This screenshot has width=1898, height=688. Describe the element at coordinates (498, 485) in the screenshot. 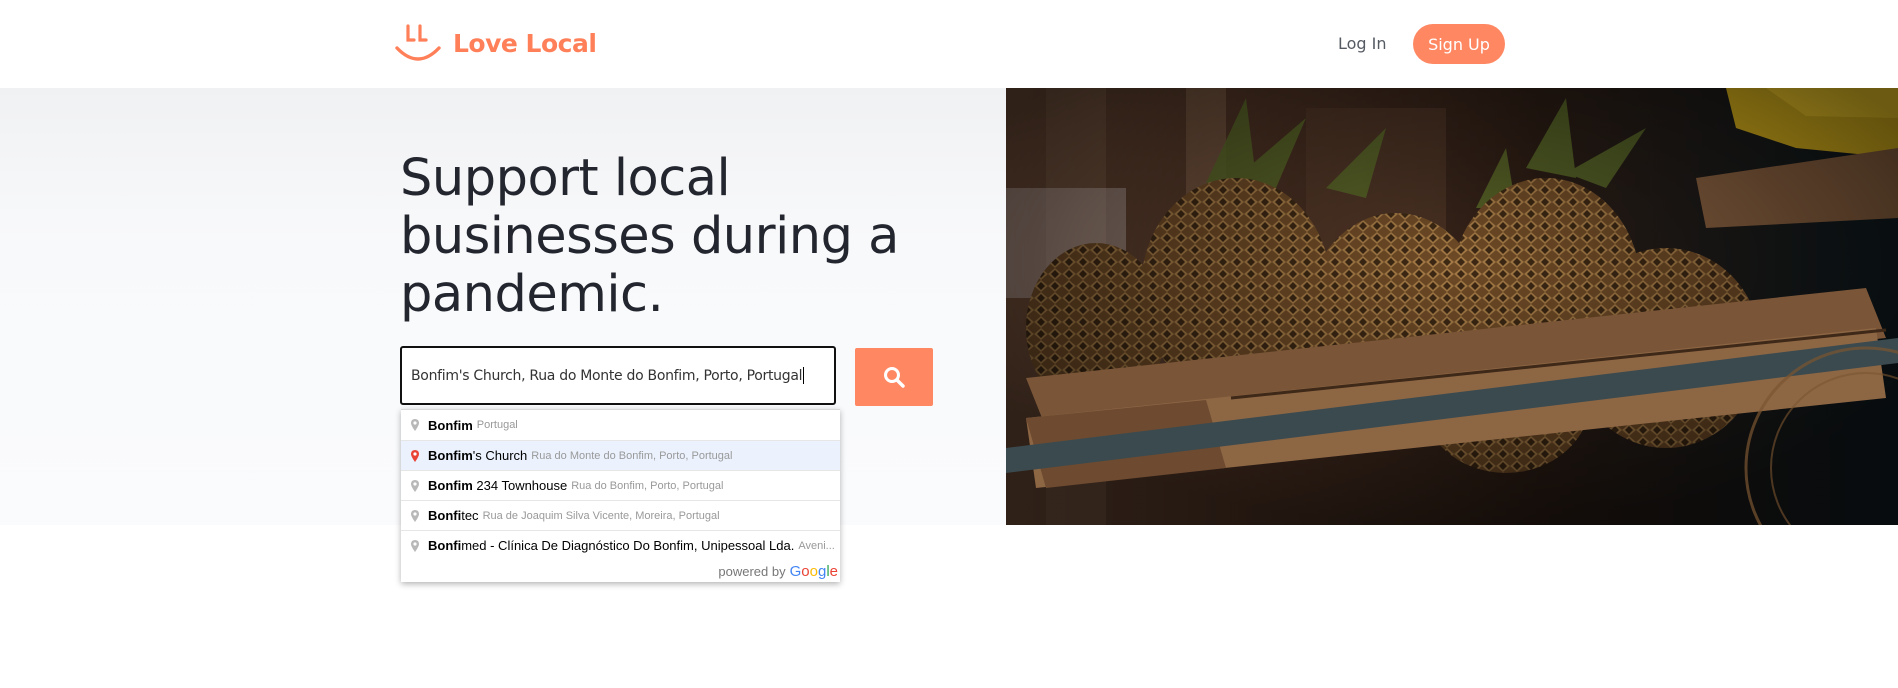

I see `autocomplete-item-main: Bonfim 234 Townhouse` at that location.